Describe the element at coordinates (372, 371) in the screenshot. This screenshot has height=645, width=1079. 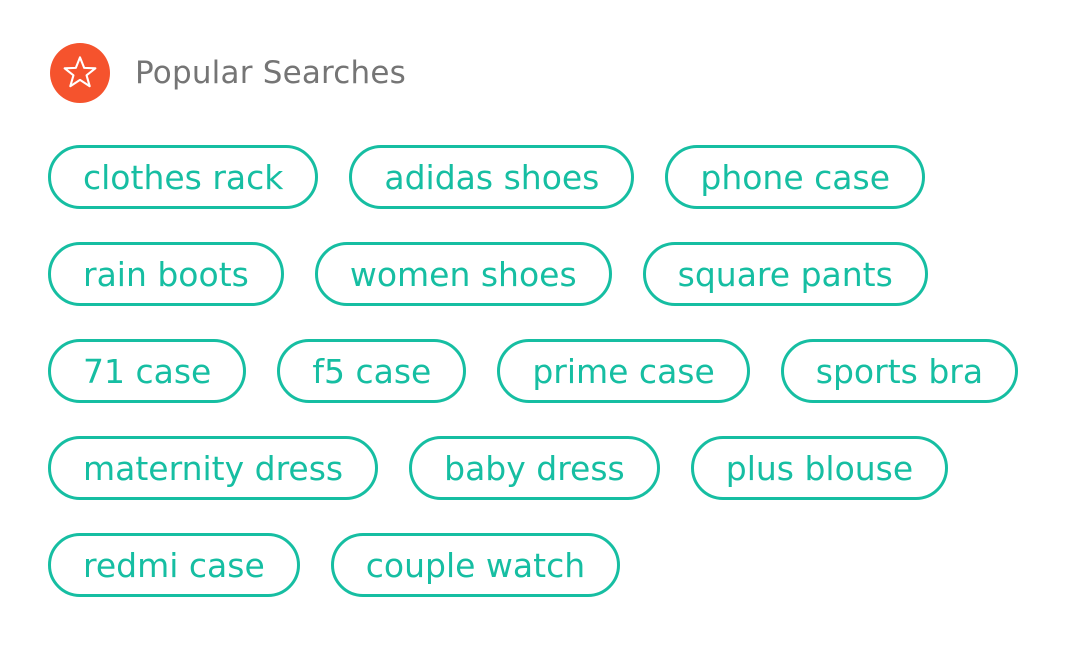
I see `chip-f5-case: f5 case` at that location.